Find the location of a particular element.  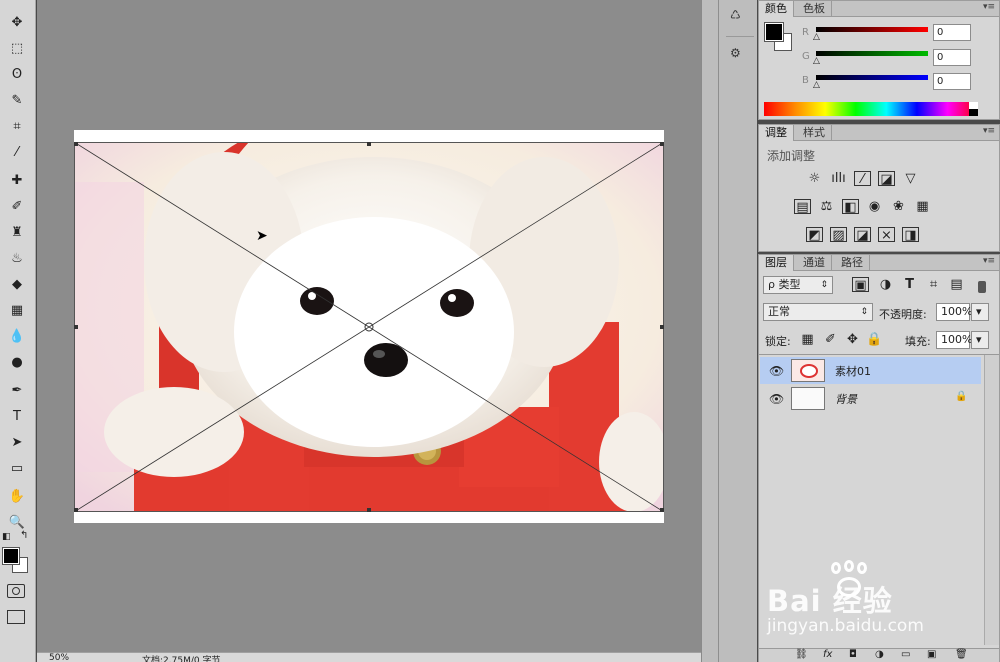

opacity-slider-button: ▾ is located at coordinates (980, 312).